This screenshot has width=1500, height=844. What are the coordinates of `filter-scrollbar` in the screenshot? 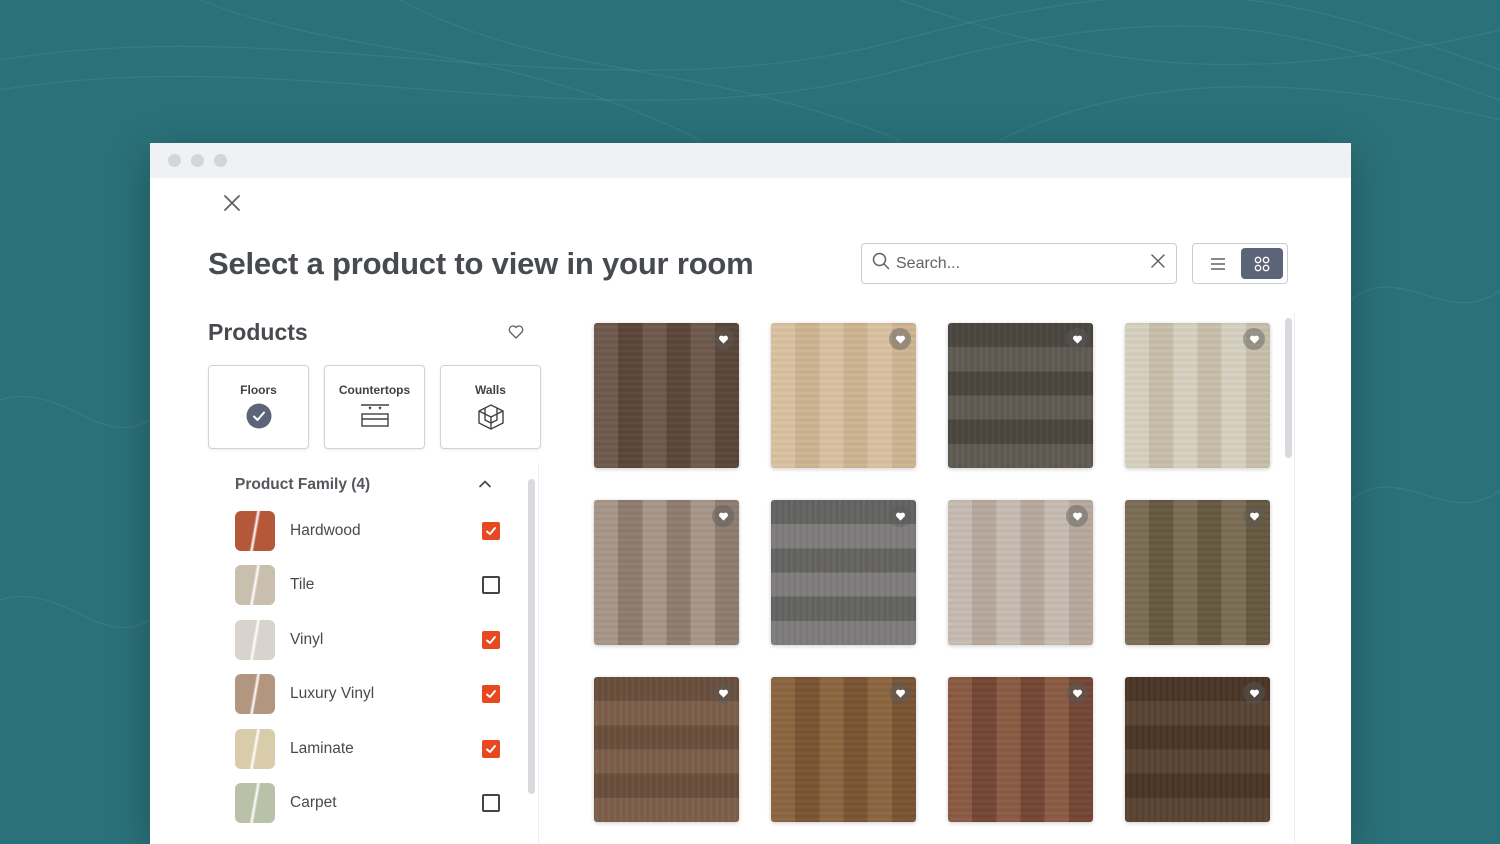 It's located at (531, 636).